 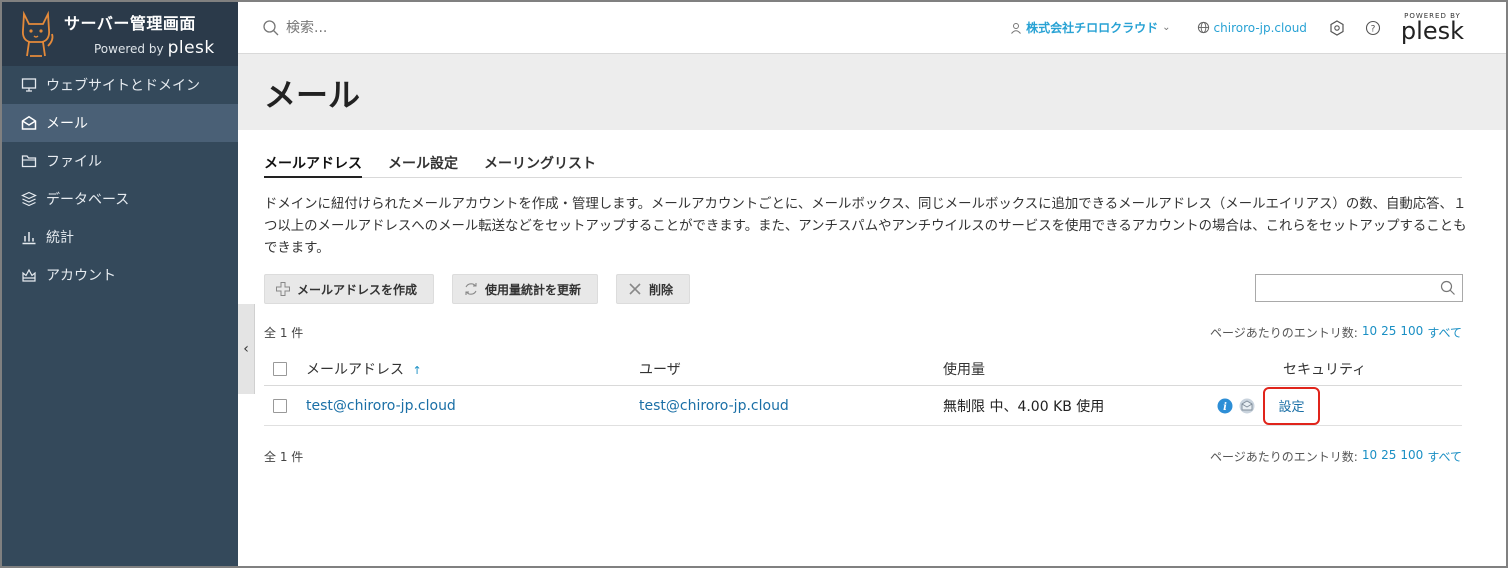 I want to click on globe-icon, so click(x=1203, y=27).